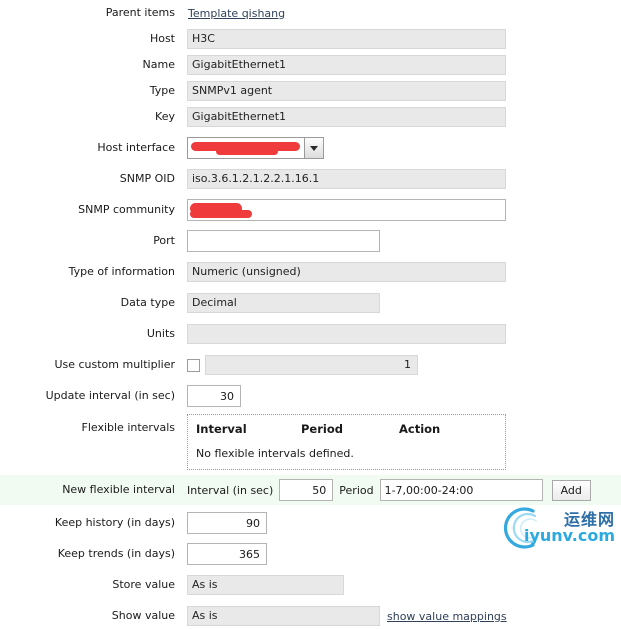 This screenshot has height=629, width=621. Describe the element at coordinates (356, 490) in the screenshot. I see `label-new-interval-period: Period` at that location.